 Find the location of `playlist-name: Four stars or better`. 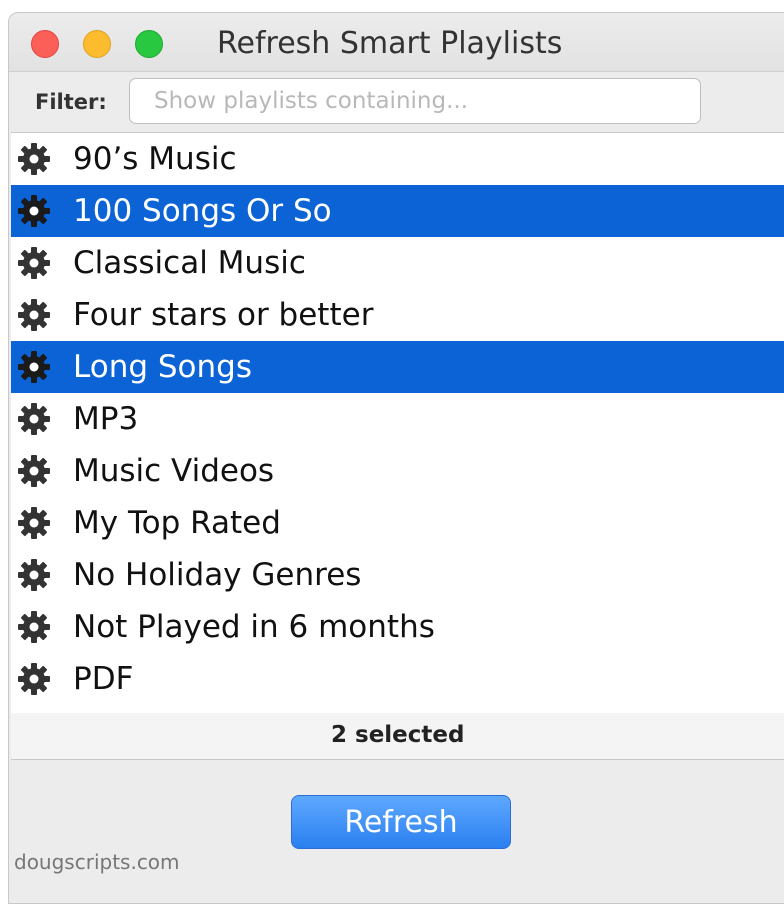

playlist-name: Four stars or better is located at coordinates (223, 315).